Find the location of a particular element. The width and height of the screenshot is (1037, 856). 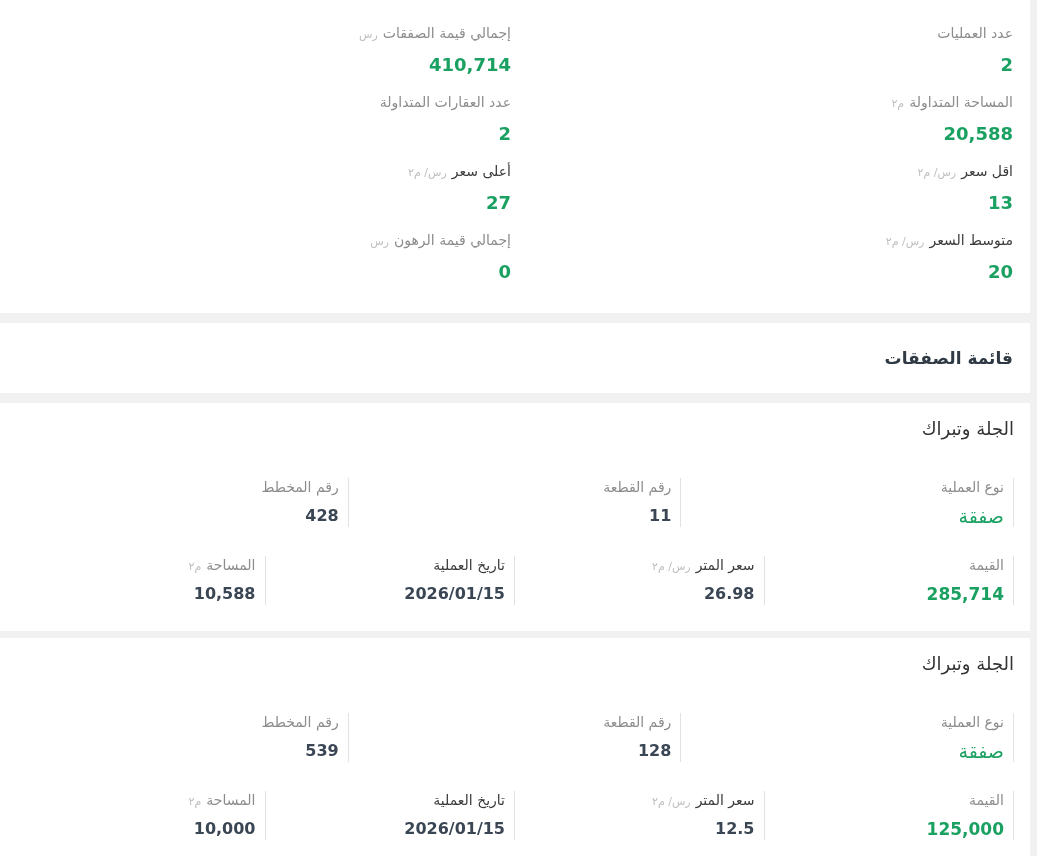

stat-label: إجمالي قيمة الصفقات is located at coordinates (446, 33).